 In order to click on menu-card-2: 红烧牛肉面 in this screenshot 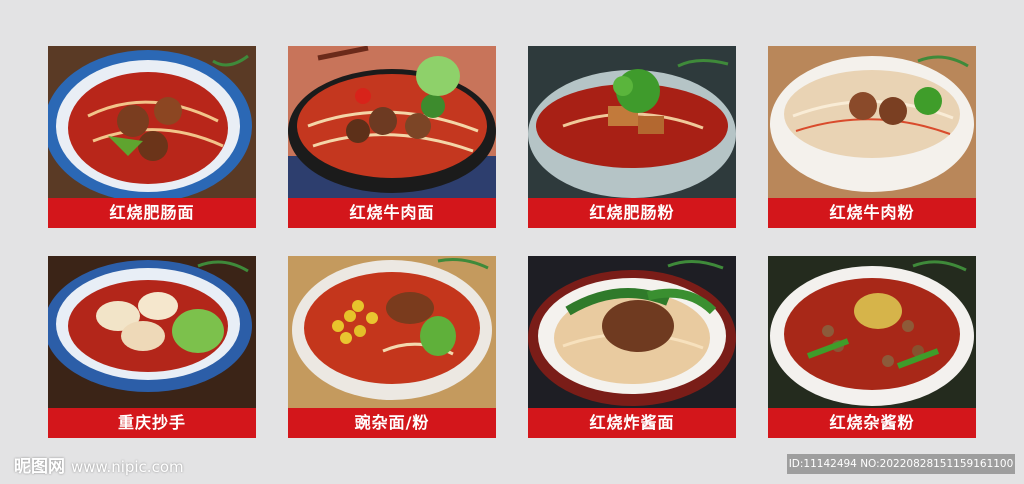, I will do `click(392, 137)`.